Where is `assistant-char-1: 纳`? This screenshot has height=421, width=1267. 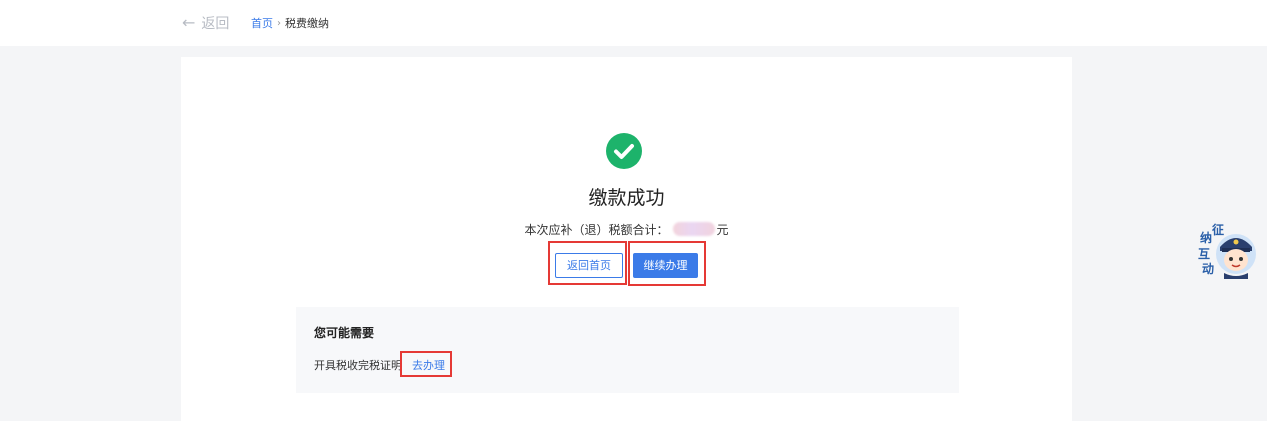 assistant-char-1: 纳 is located at coordinates (1206, 238).